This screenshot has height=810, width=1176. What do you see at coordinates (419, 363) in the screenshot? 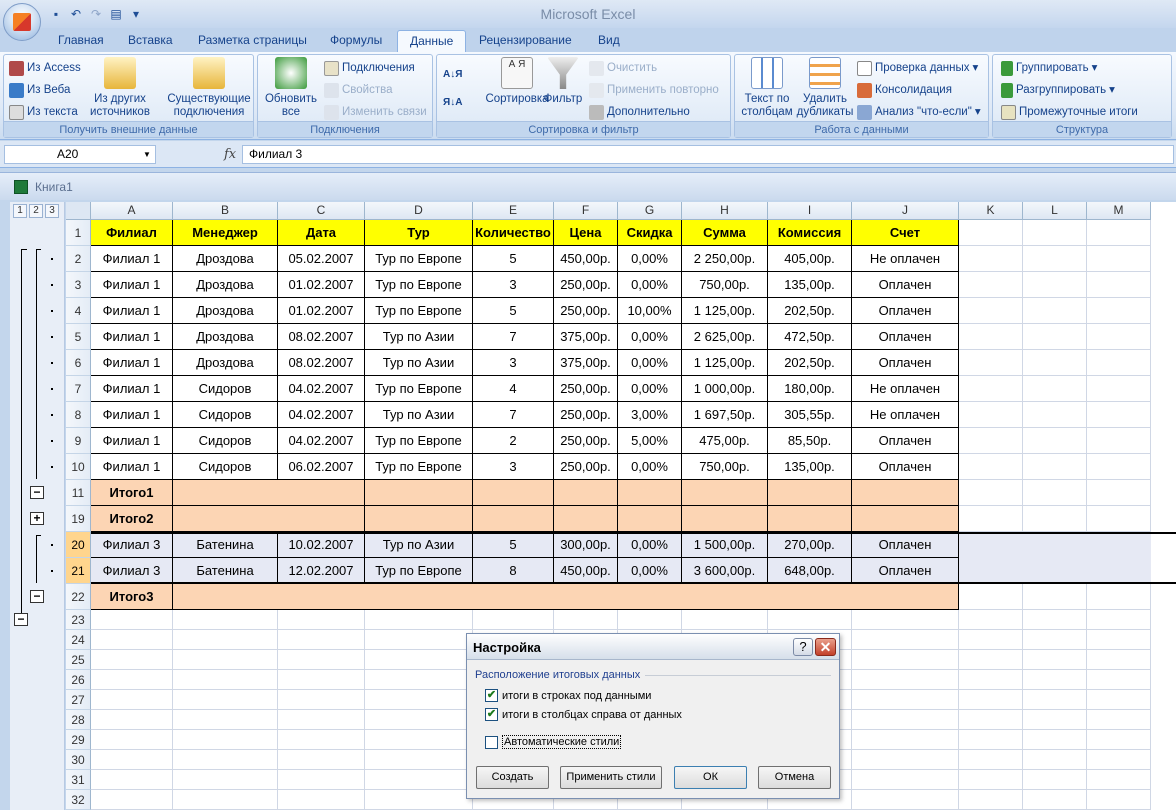
I see `table-cell: Тур по Азии` at bounding box center [419, 363].